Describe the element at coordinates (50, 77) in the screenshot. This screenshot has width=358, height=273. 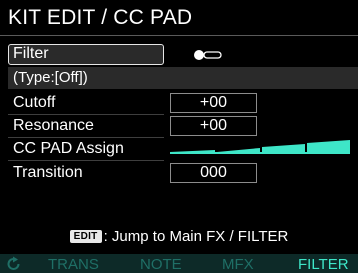
I see `filter-type-label: (Type:[Off])` at that location.